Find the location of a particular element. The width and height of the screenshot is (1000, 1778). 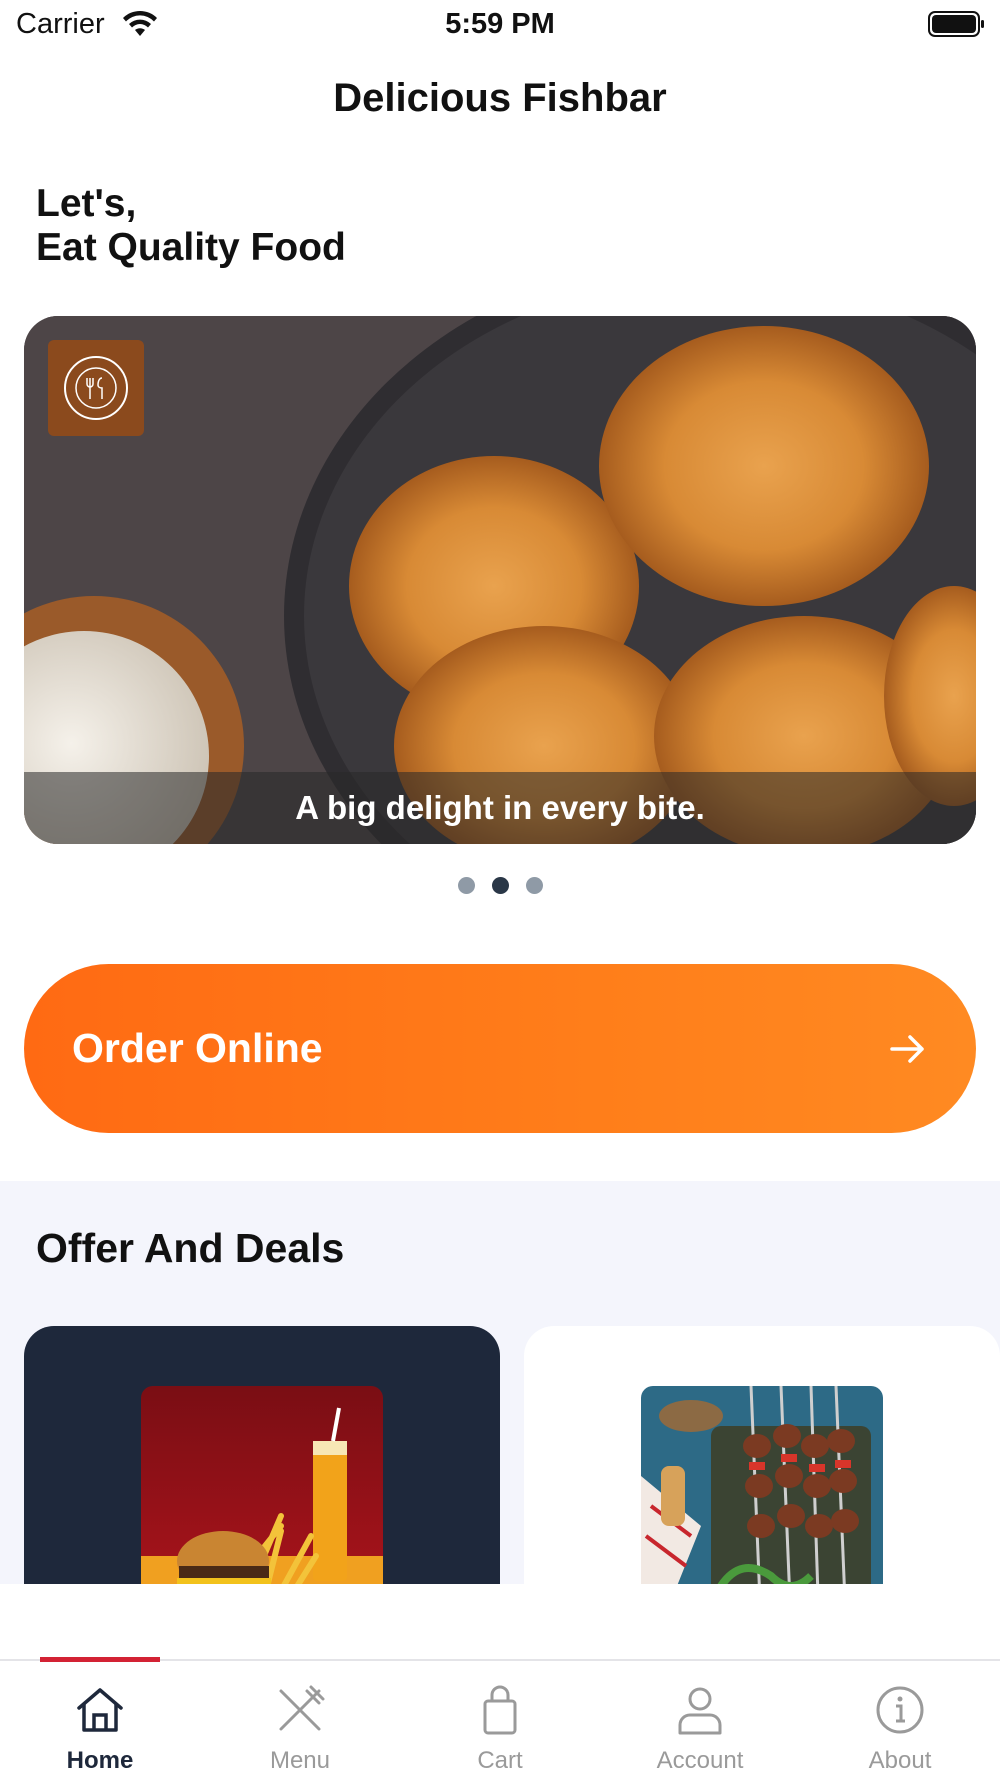

offers-title: Offer And Deals is located at coordinates (190, 1248).